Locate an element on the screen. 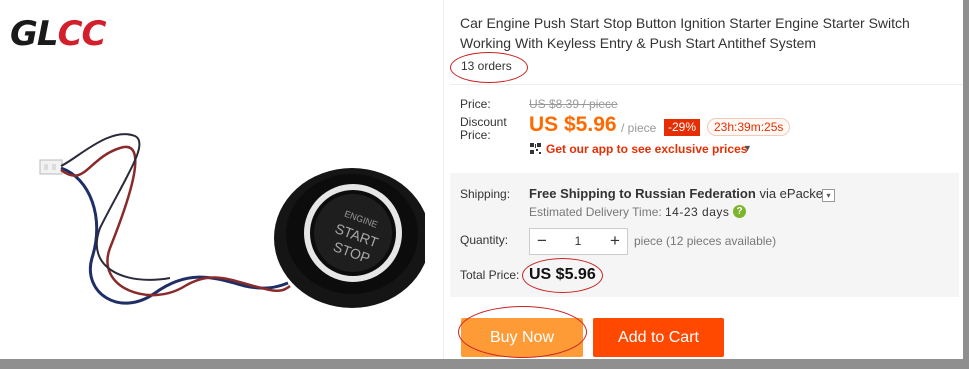  quantity-minus-button: − is located at coordinates (542, 241).